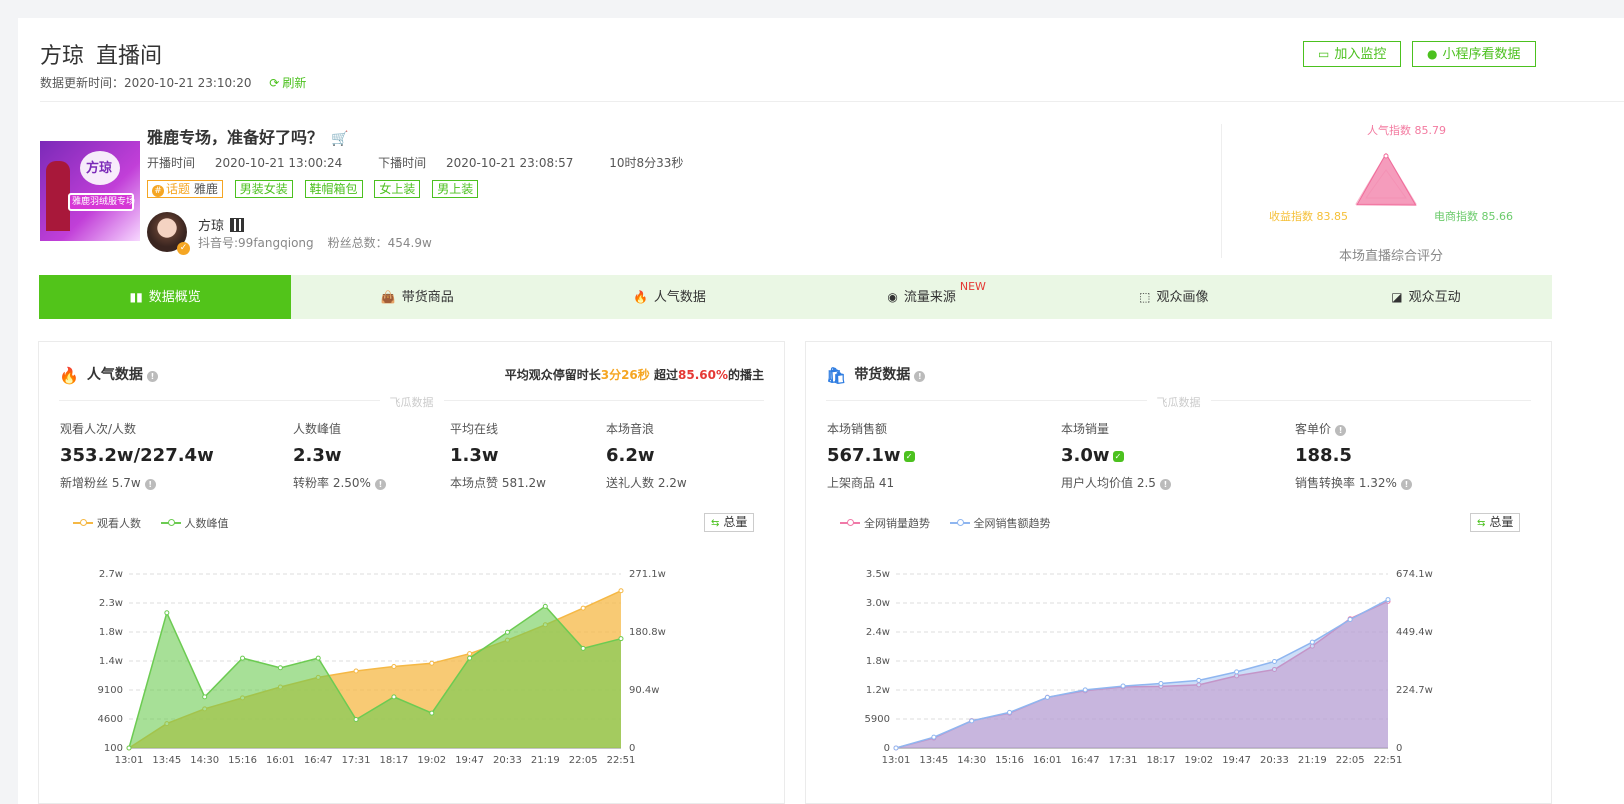 The width and height of the screenshot is (1624, 804). What do you see at coordinates (287, 83) in the screenshot?
I see `refresh-button: ⟳ 刷新` at bounding box center [287, 83].